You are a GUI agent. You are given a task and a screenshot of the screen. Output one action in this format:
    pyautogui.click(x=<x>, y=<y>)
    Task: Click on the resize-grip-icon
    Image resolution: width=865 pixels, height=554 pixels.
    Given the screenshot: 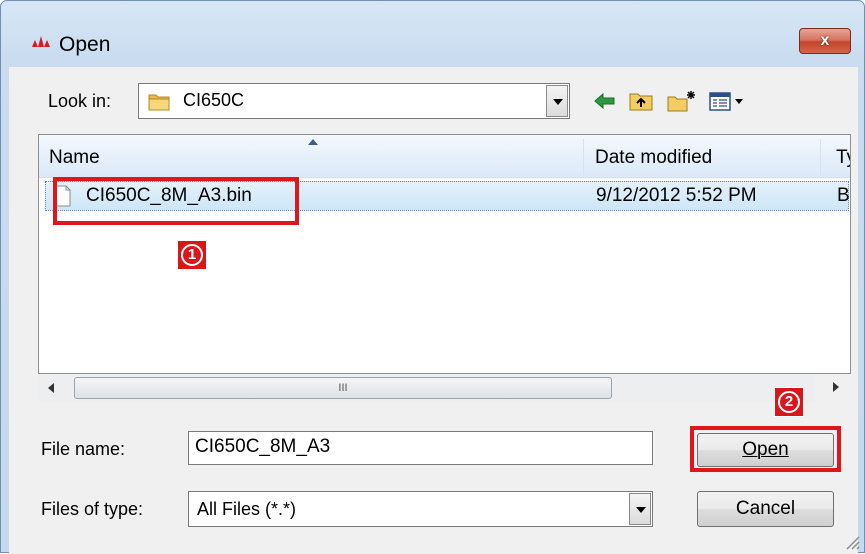 What is the action you would take?
    pyautogui.click(x=851, y=541)
    